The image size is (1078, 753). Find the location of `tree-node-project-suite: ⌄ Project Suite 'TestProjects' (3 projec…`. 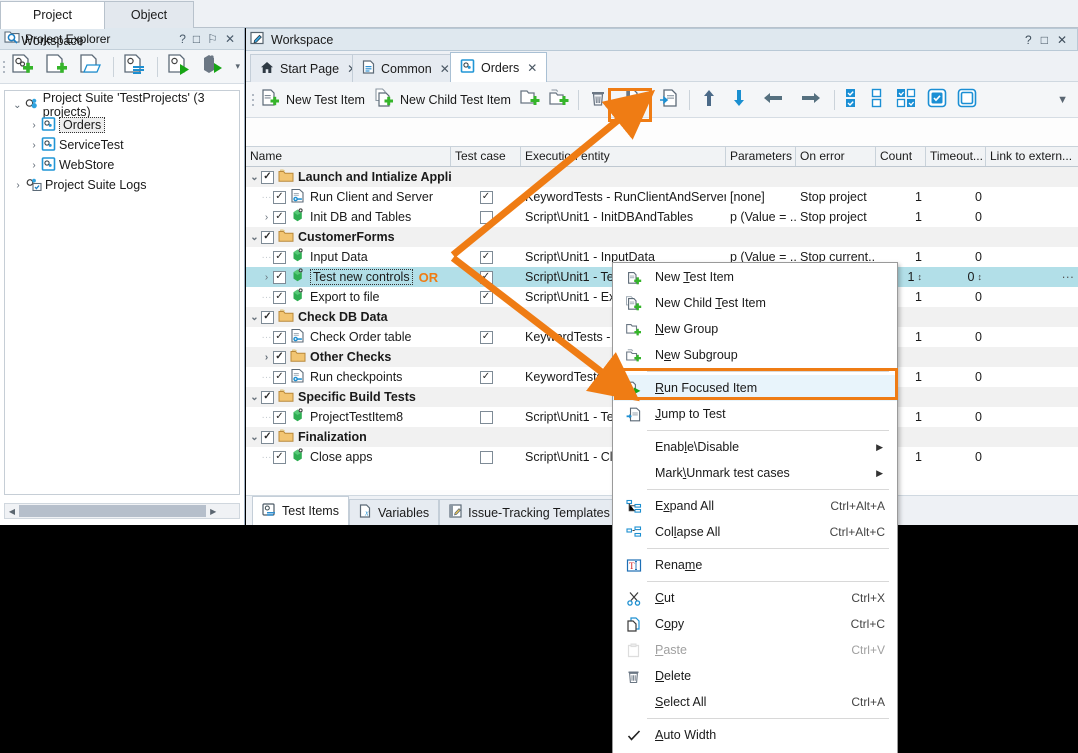

tree-node-project-suite: ⌄ Project Suite 'TestProjects' (3 projec… is located at coordinates (122, 105).